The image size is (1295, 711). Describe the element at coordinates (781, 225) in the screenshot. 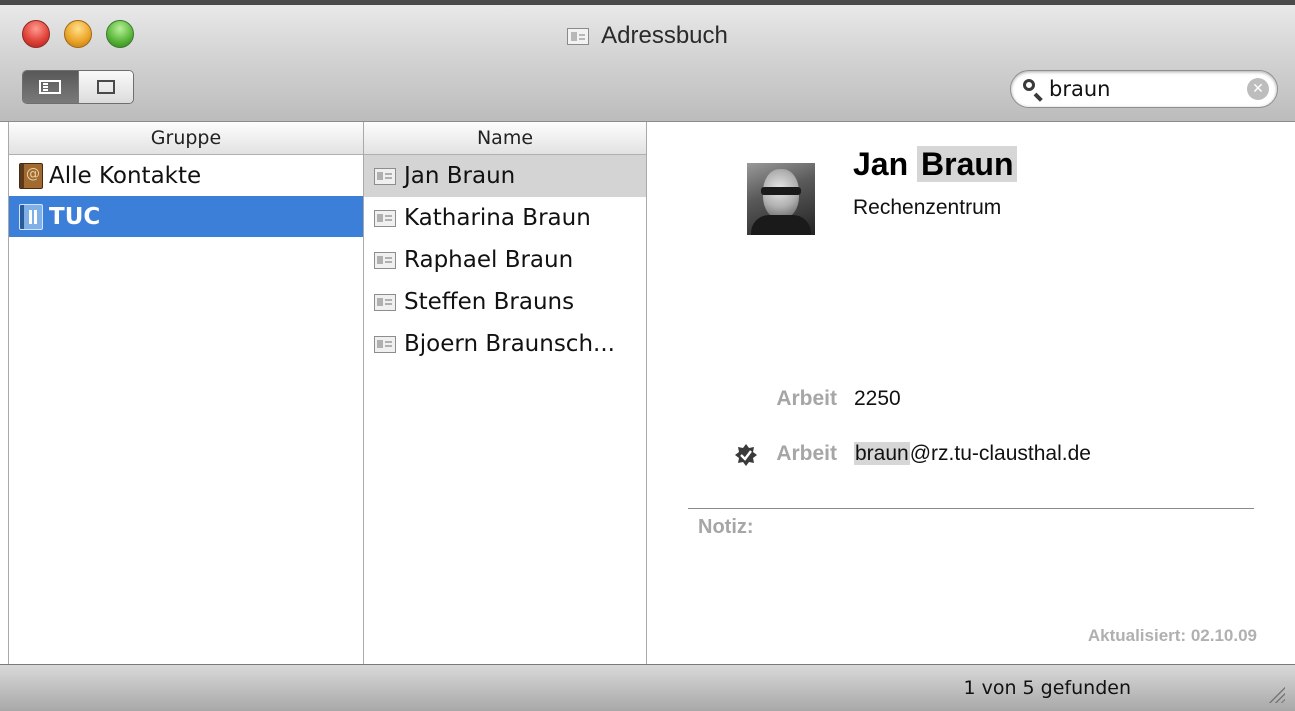

I see `photo-body` at that location.